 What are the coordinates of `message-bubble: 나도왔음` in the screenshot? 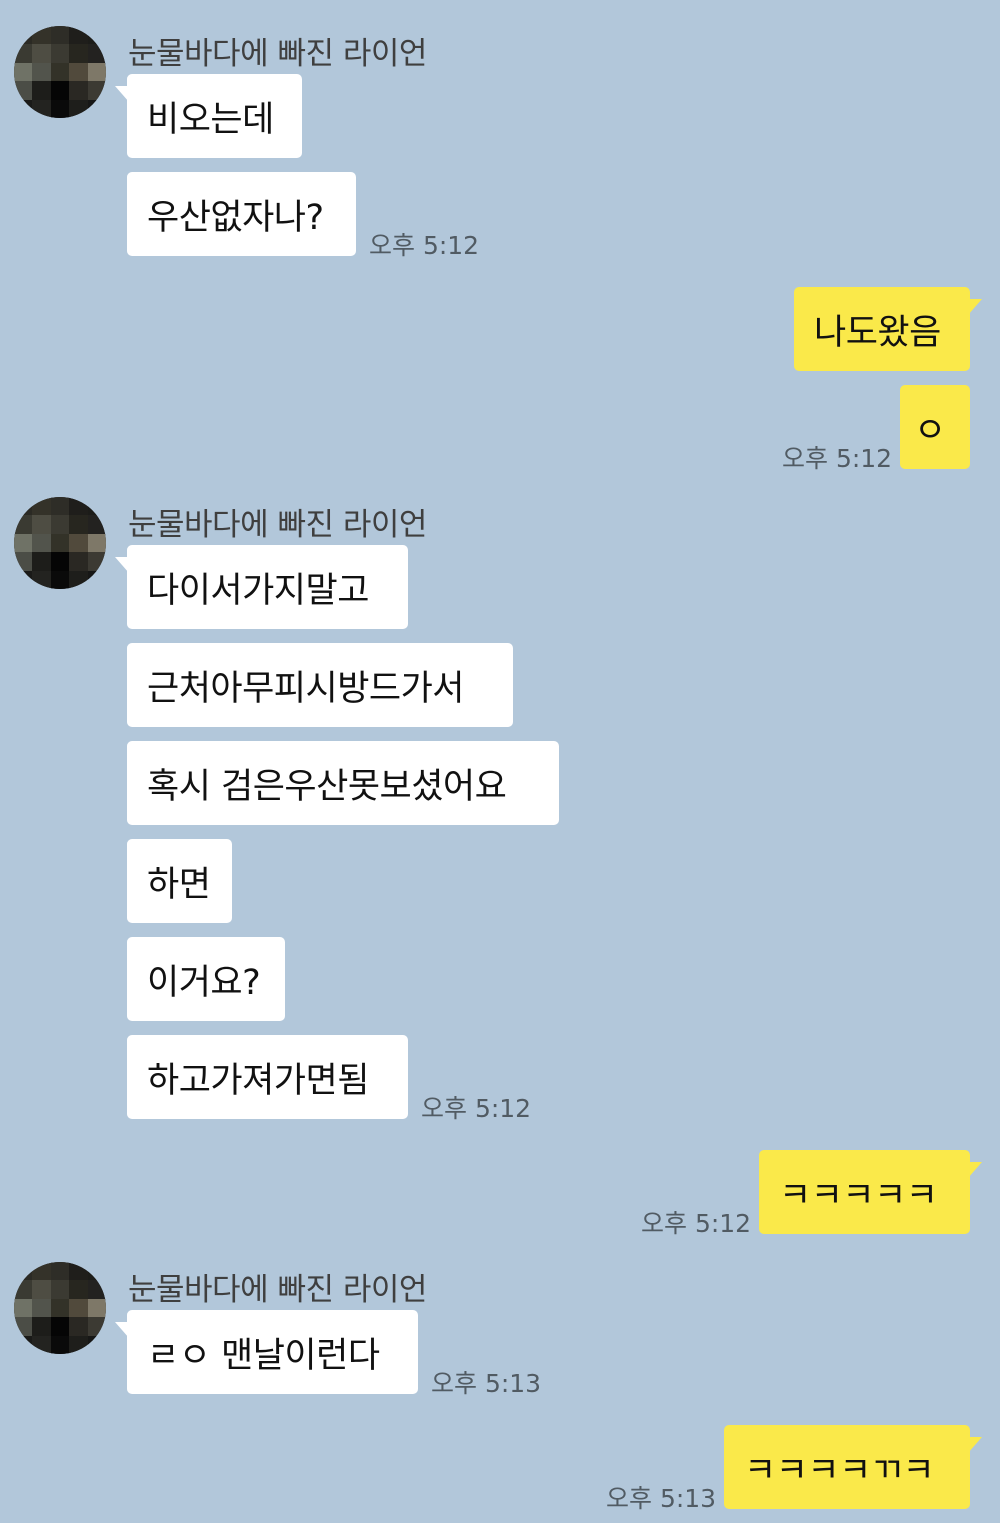 It's located at (888, 329).